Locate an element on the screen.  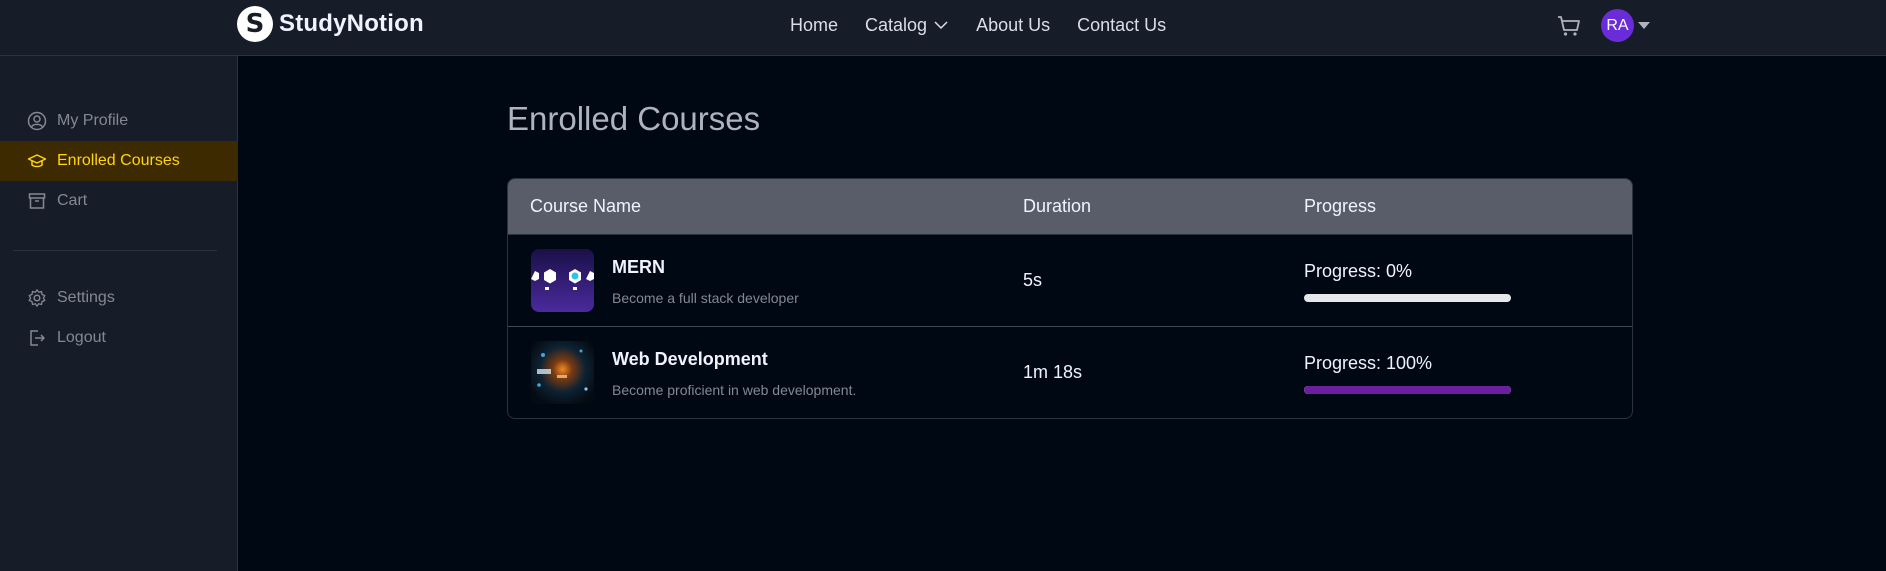
course-description: Become a full stack developer is located at coordinates (705, 298).